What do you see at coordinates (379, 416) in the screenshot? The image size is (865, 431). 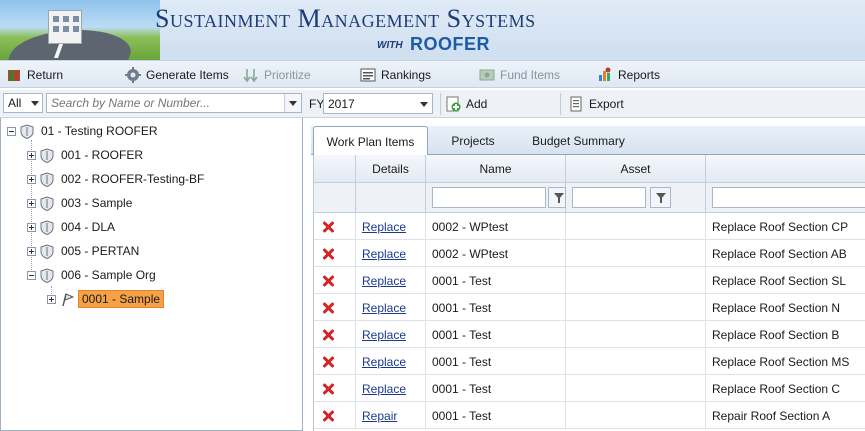 I see `details-link: Repair` at bounding box center [379, 416].